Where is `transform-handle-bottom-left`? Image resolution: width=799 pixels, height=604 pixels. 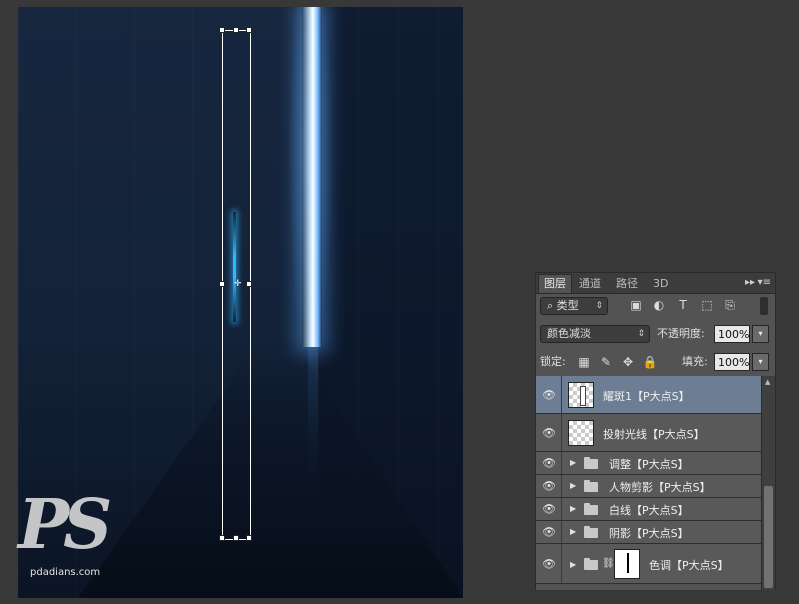
transform-handle-bottom-left is located at coordinates (222, 538).